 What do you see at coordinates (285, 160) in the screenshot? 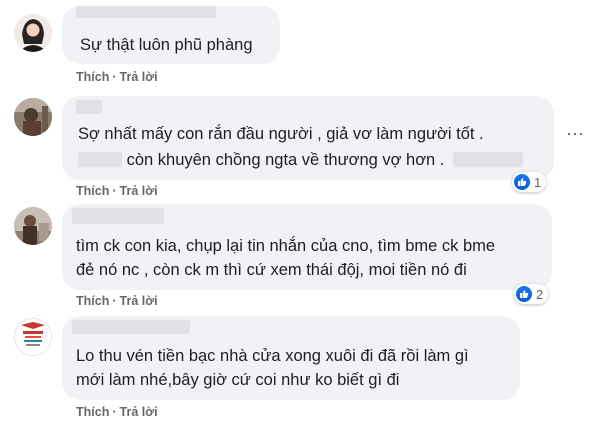
I see `comment-text: còn khuyên chồng ngta về thương vợ hơn .` at bounding box center [285, 160].